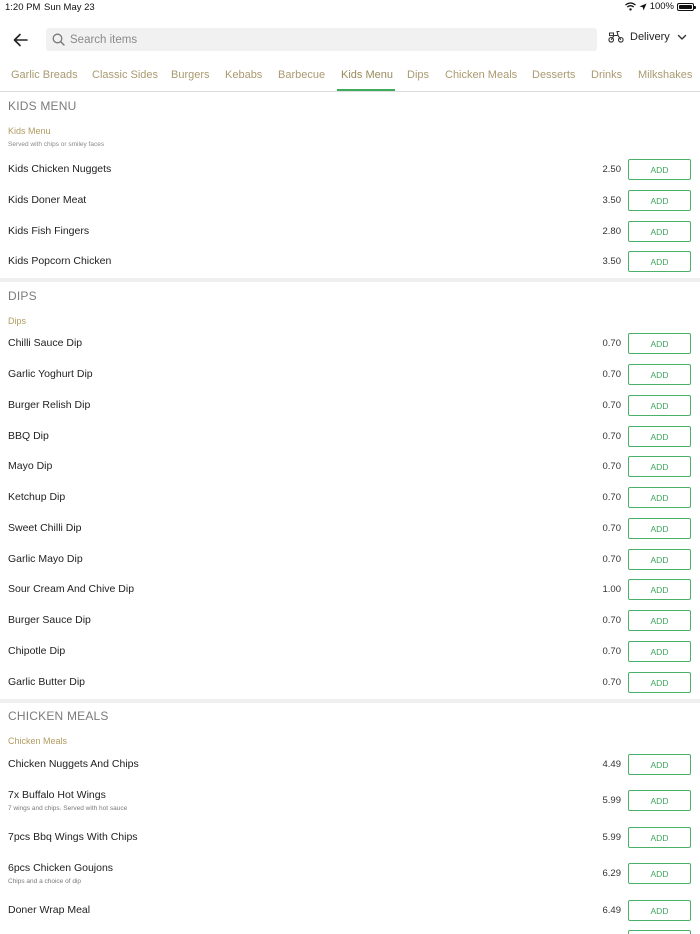 This screenshot has width=700, height=934. I want to click on tab-classic-sides: Classic Sides, so click(125, 80).